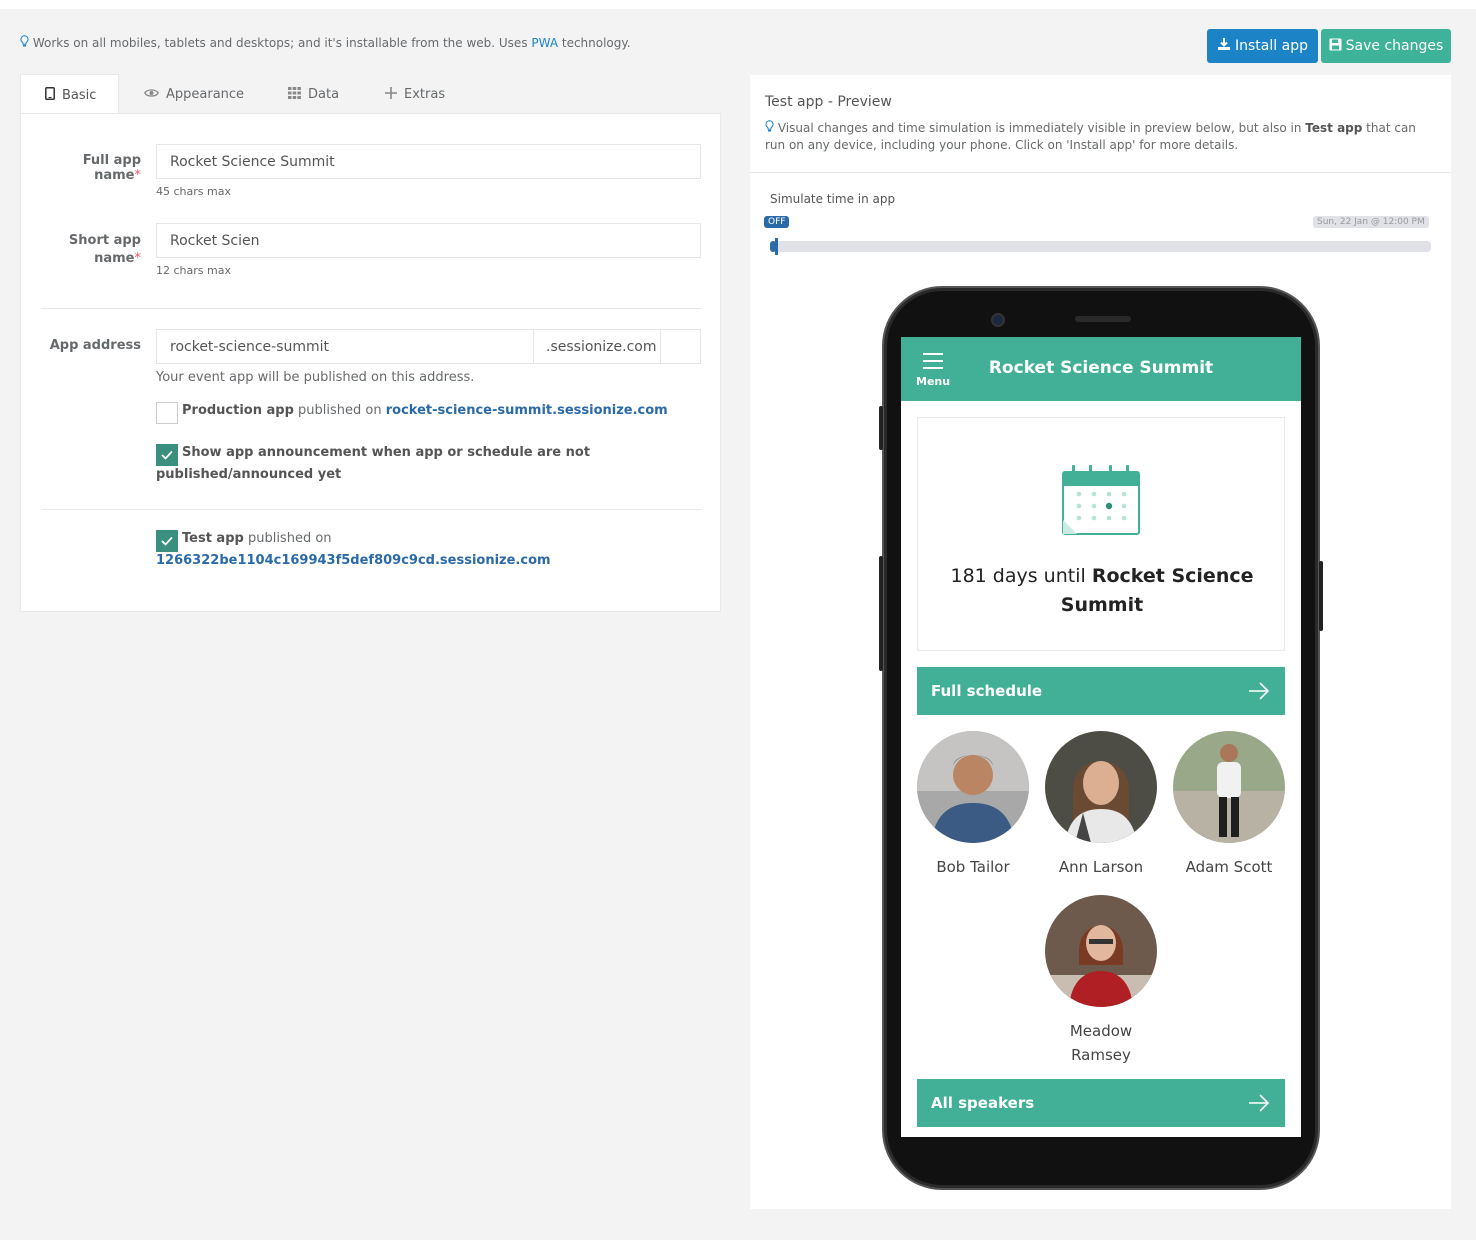 The image size is (1476, 1240). I want to click on tab-extras-label: Extras, so click(425, 94).